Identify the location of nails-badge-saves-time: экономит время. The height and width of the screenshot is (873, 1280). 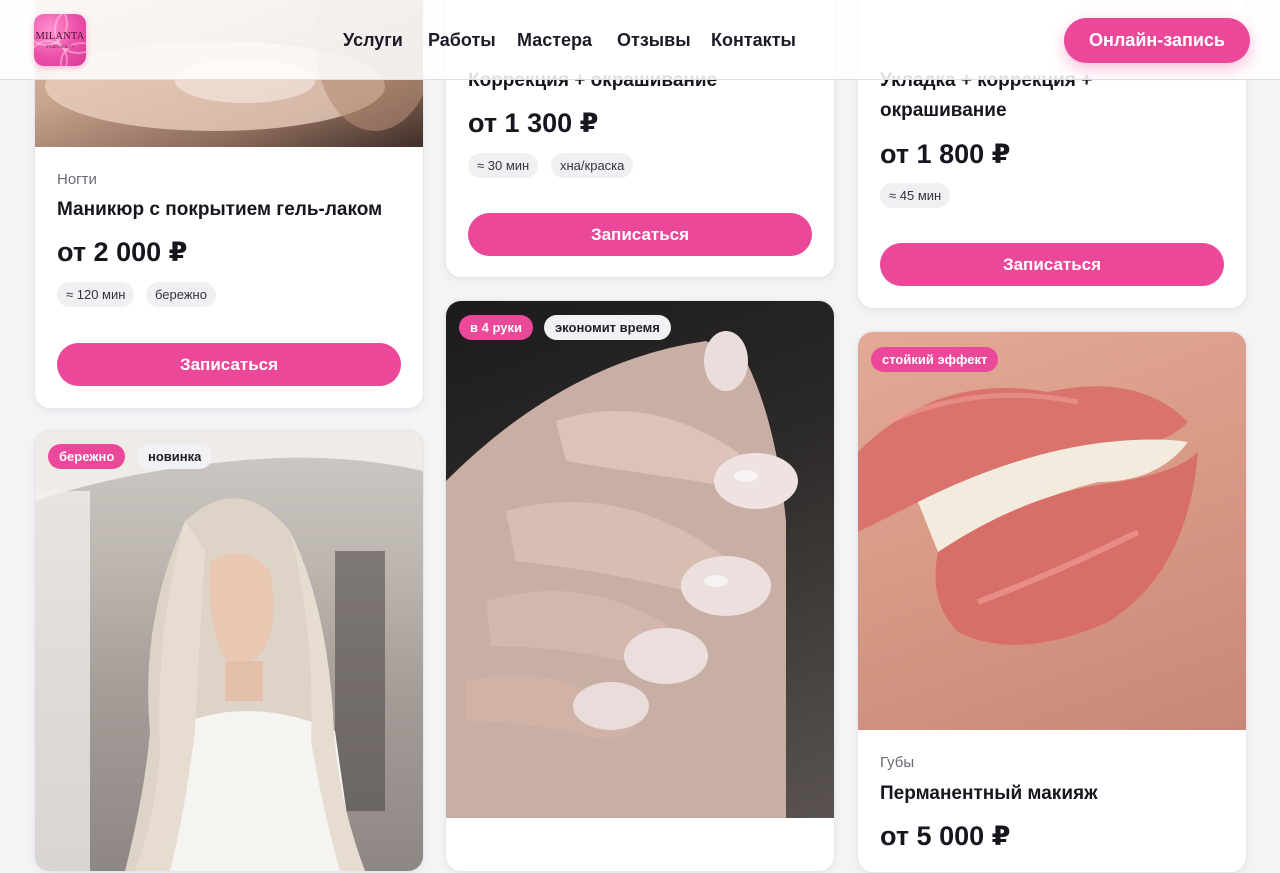
(607, 327).